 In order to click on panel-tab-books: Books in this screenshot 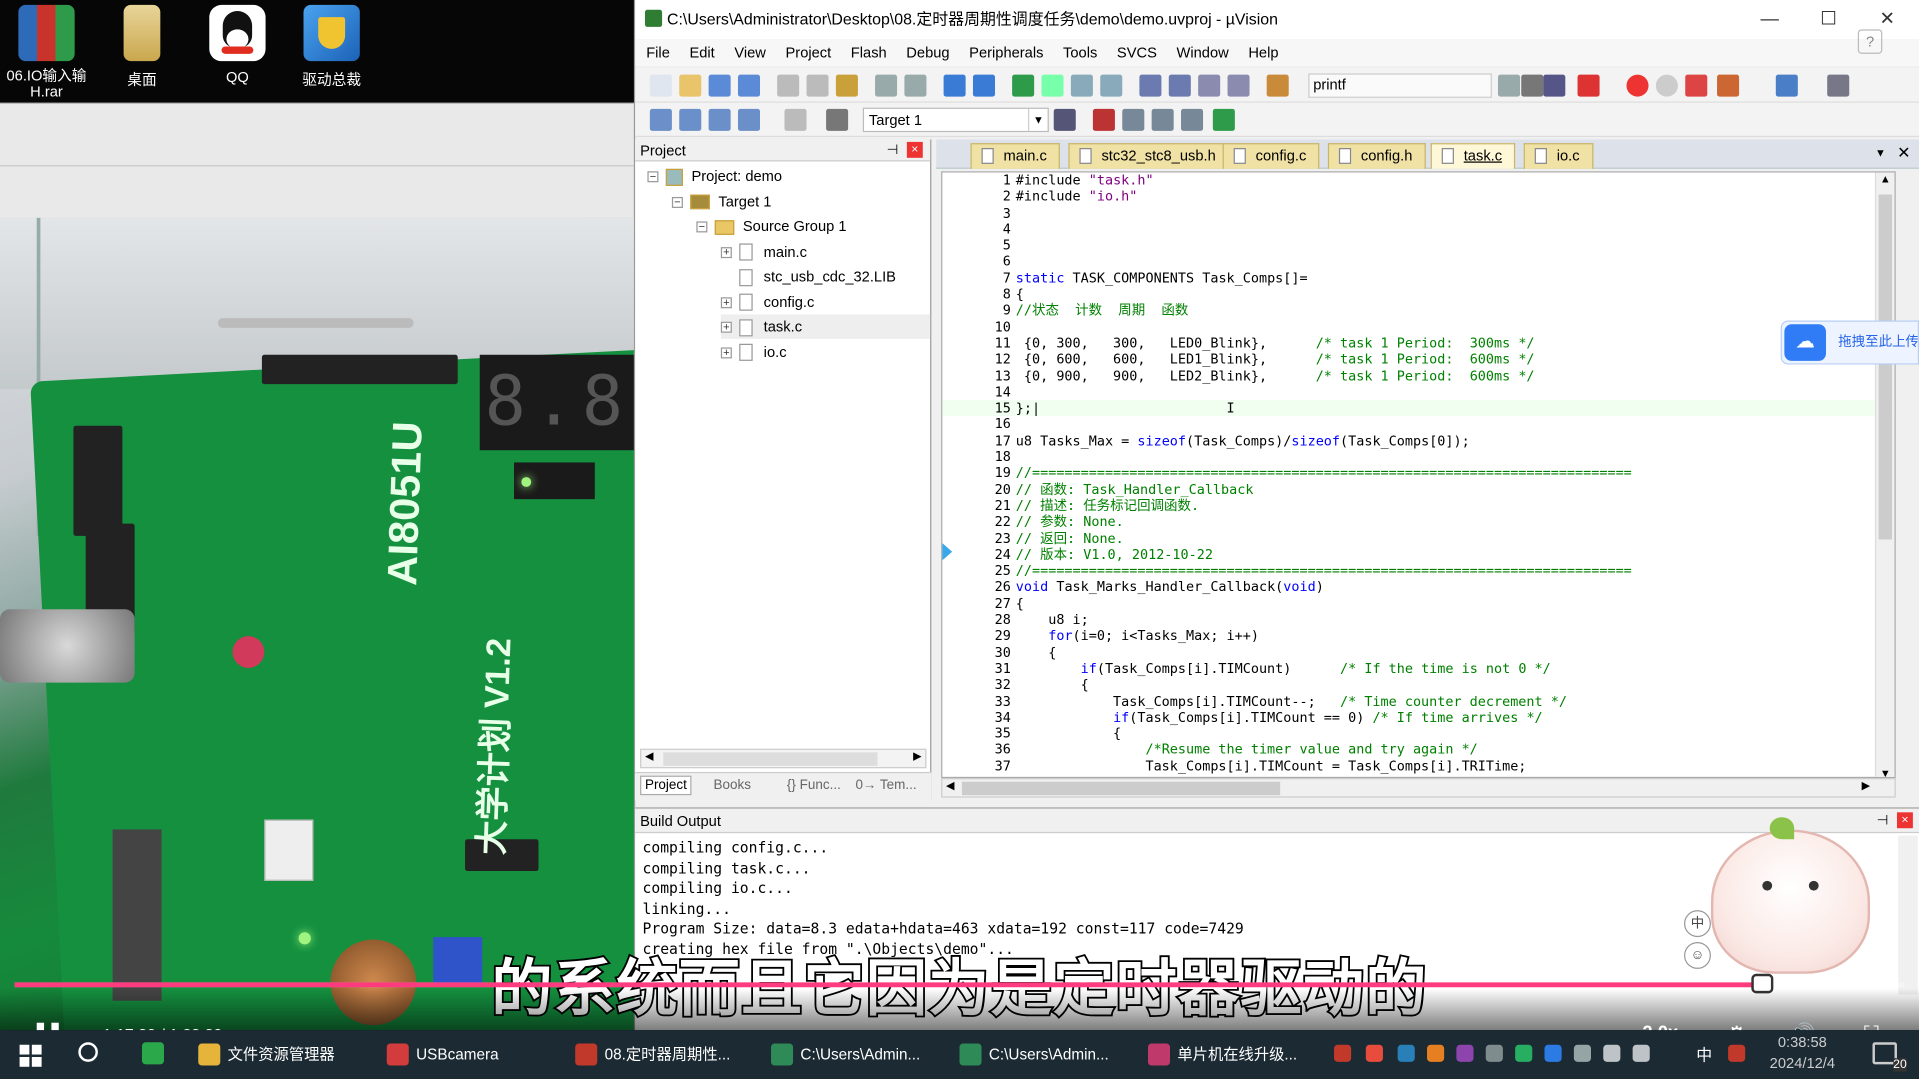, I will do `click(732, 785)`.